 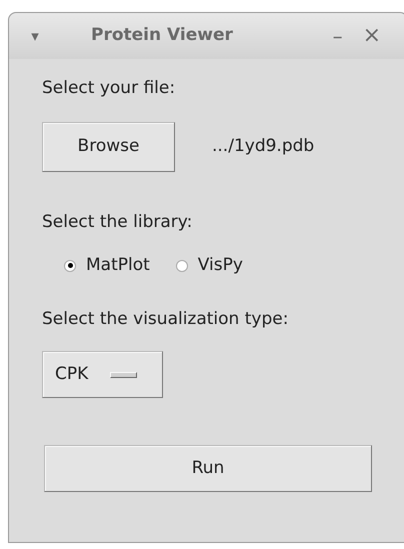 I want to click on radio-option: VisPy, so click(x=209, y=265).